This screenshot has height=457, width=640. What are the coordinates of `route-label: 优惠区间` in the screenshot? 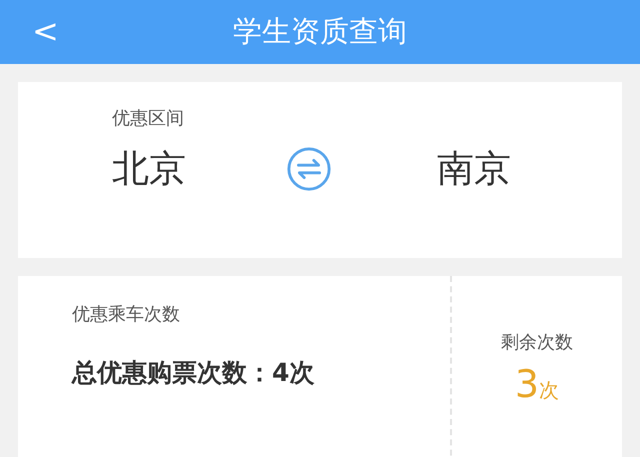 It's located at (148, 118).